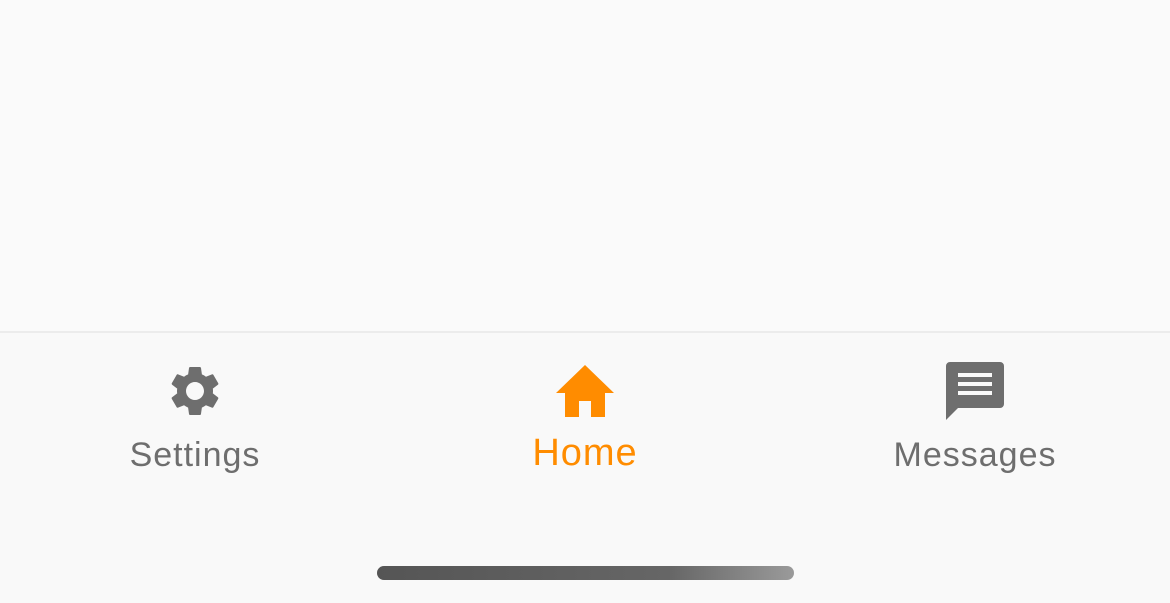 The width and height of the screenshot is (1170, 603). What do you see at coordinates (975, 424) in the screenshot?
I see `tab-messages: Messages` at bounding box center [975, 424].